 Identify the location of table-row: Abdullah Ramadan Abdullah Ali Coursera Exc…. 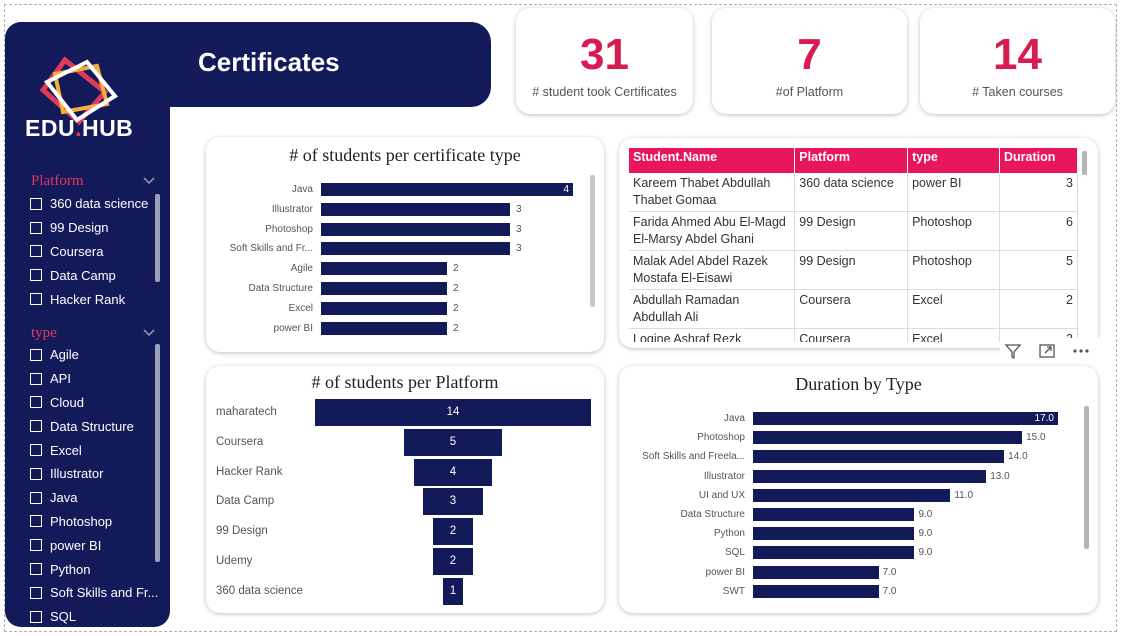
(853, 309).